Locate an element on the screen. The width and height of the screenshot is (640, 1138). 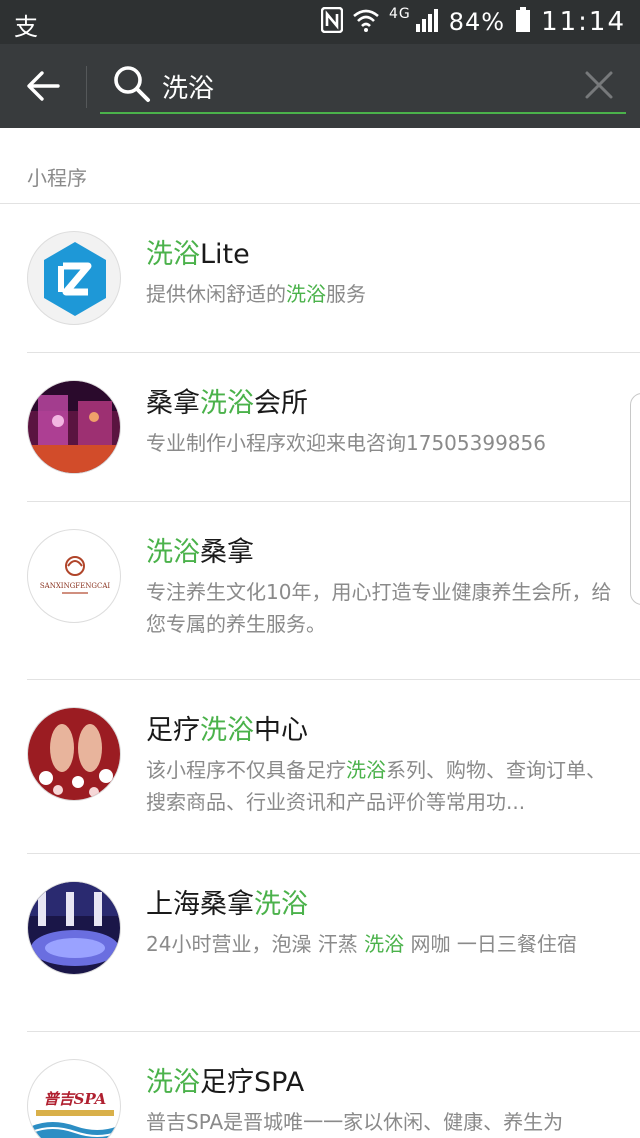
search-box is located at coordinates (363, 86).